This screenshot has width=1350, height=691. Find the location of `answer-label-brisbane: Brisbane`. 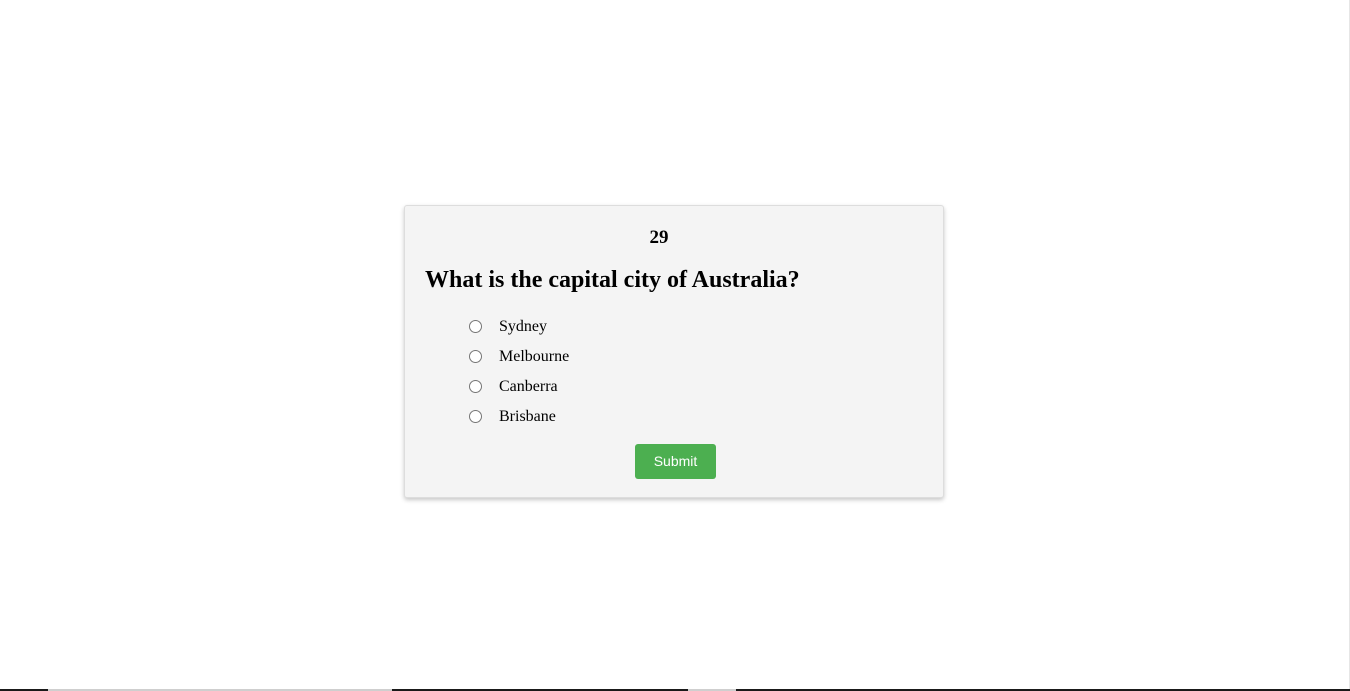

answer-label-brisbane: Brisbane is located at coordinates (527, 416).